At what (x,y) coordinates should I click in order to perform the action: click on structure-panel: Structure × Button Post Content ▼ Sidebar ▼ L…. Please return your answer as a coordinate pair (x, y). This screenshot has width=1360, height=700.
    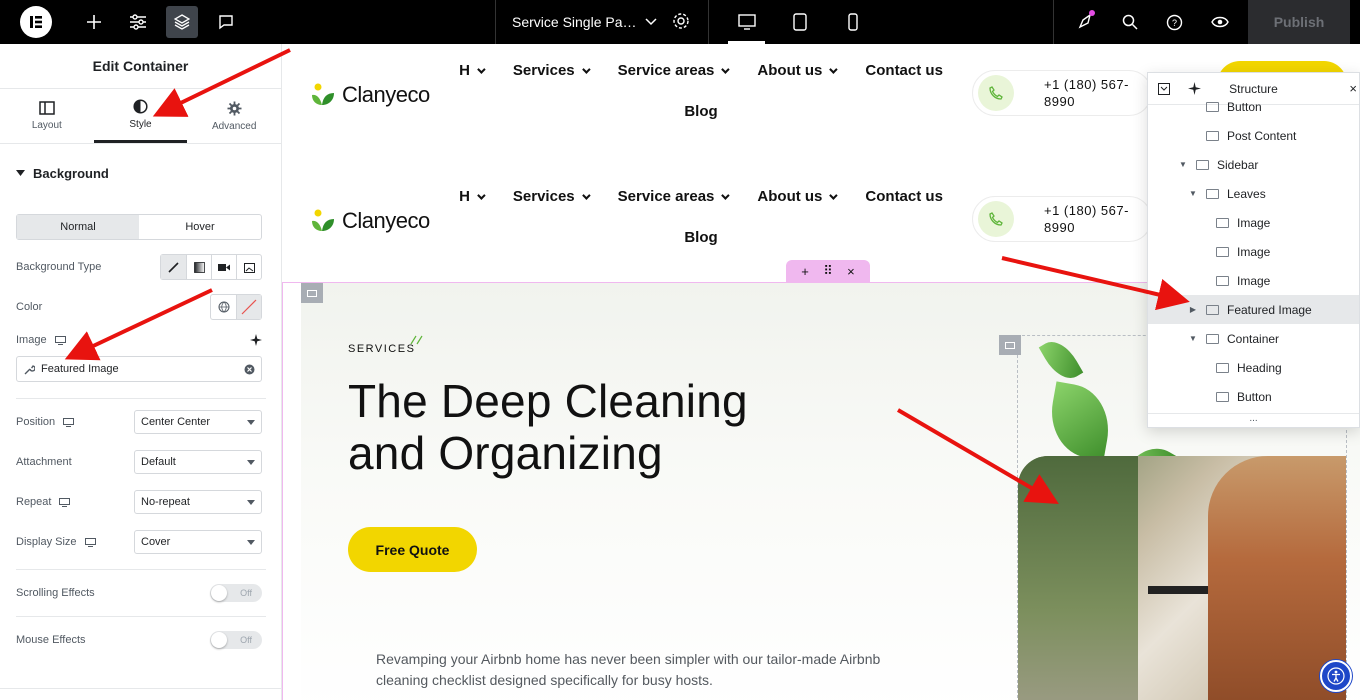
    Looking at the image, I should click on (1253, 250).